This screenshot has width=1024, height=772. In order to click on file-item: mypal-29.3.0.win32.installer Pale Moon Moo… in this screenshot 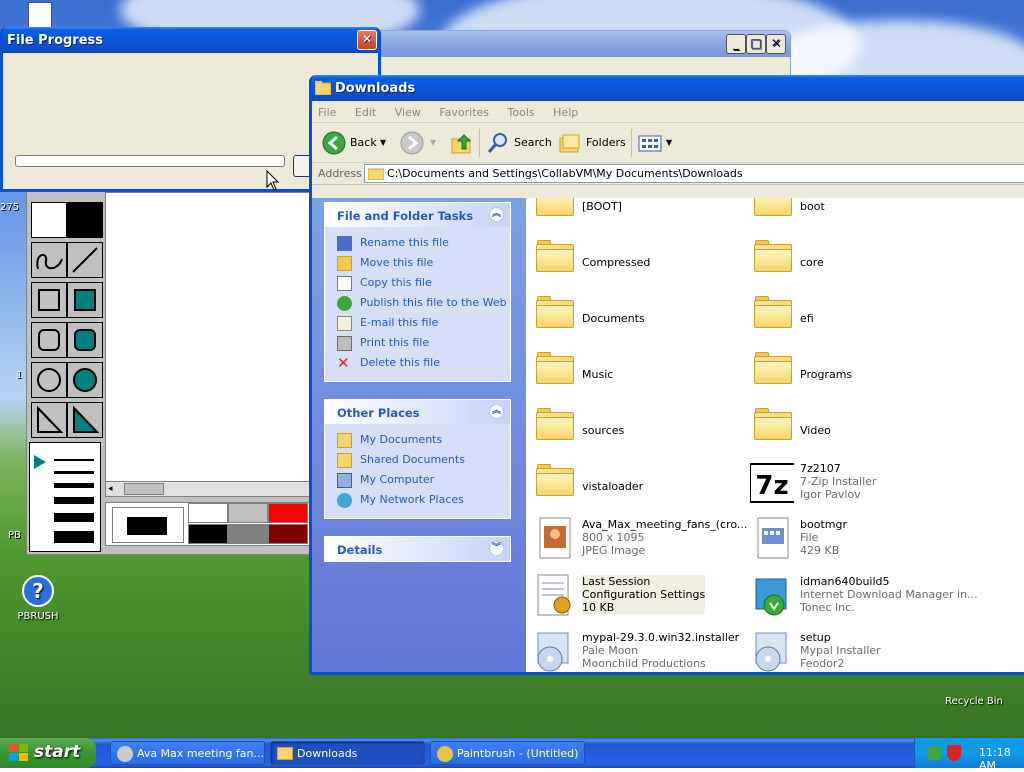, I will do `click(637, 649)`.